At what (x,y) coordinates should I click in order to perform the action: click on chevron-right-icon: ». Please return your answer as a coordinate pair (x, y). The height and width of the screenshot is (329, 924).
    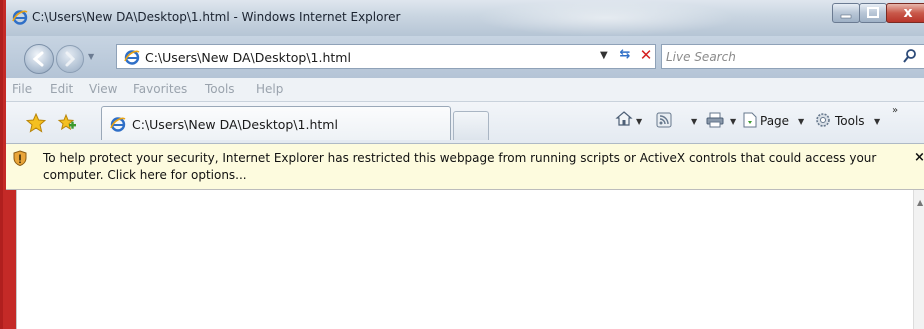
    Looking at the image, I should click on (895, 110).